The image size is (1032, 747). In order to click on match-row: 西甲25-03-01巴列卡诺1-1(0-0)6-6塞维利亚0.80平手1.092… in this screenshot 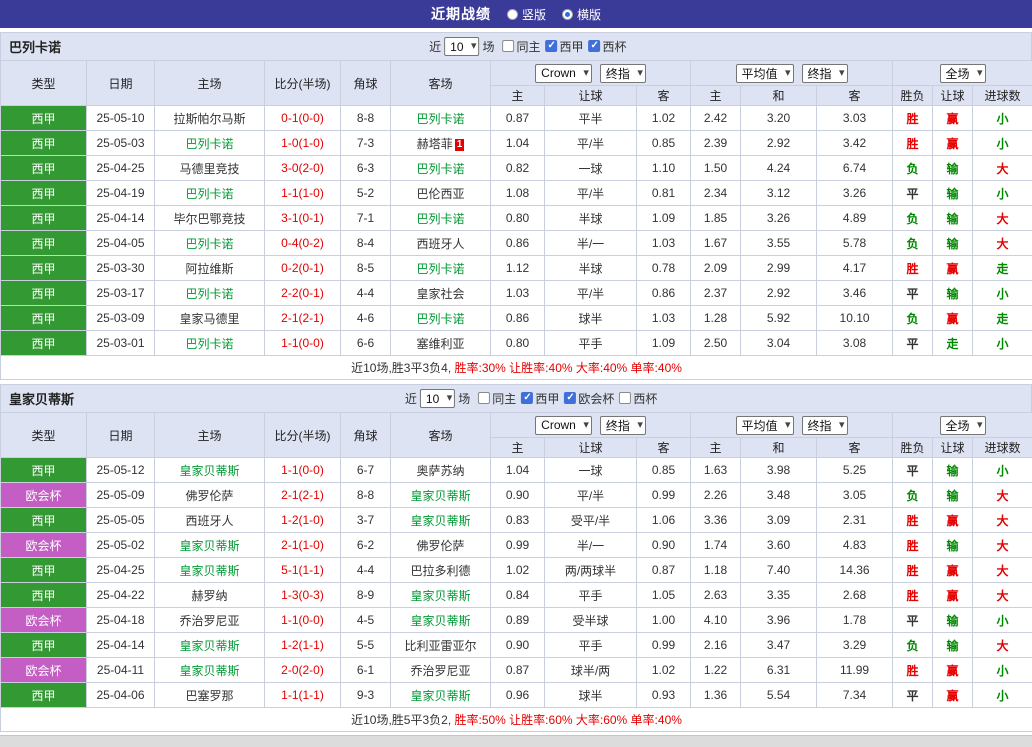, I will do `click(516, 343)`.